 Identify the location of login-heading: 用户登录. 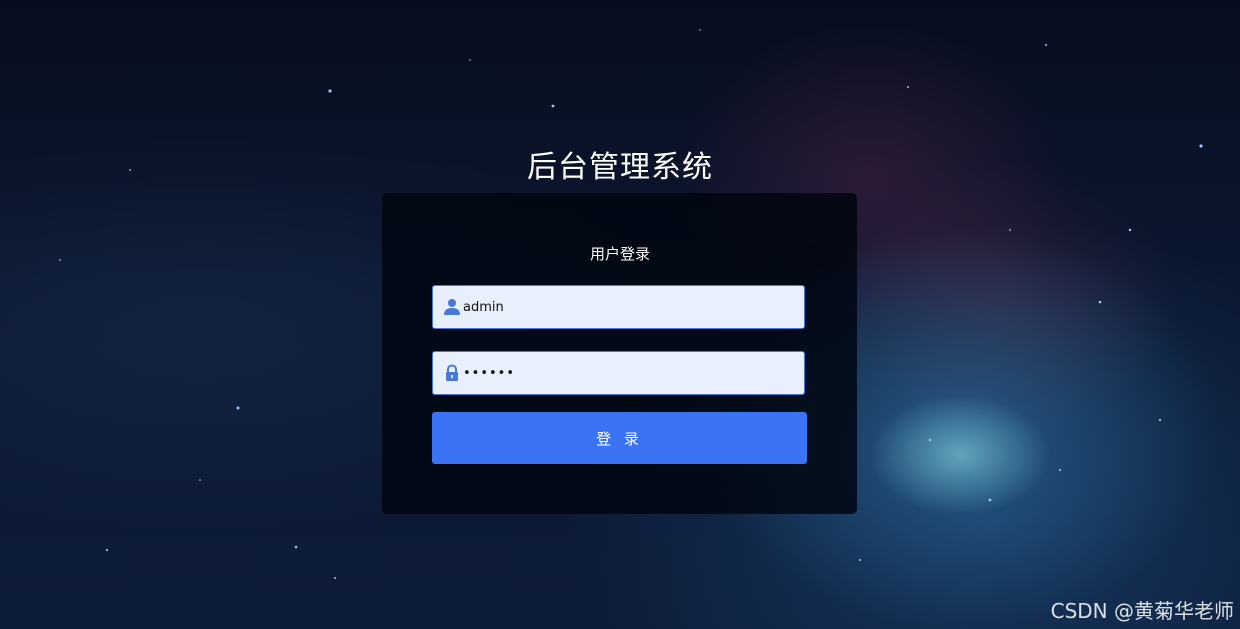
(619, 254).